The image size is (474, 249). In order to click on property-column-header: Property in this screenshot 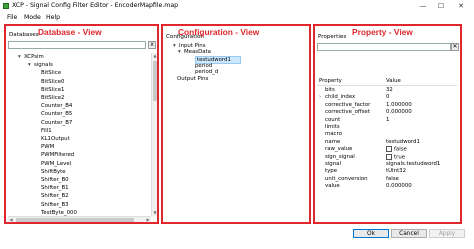, I will do `click(330, 81)`.